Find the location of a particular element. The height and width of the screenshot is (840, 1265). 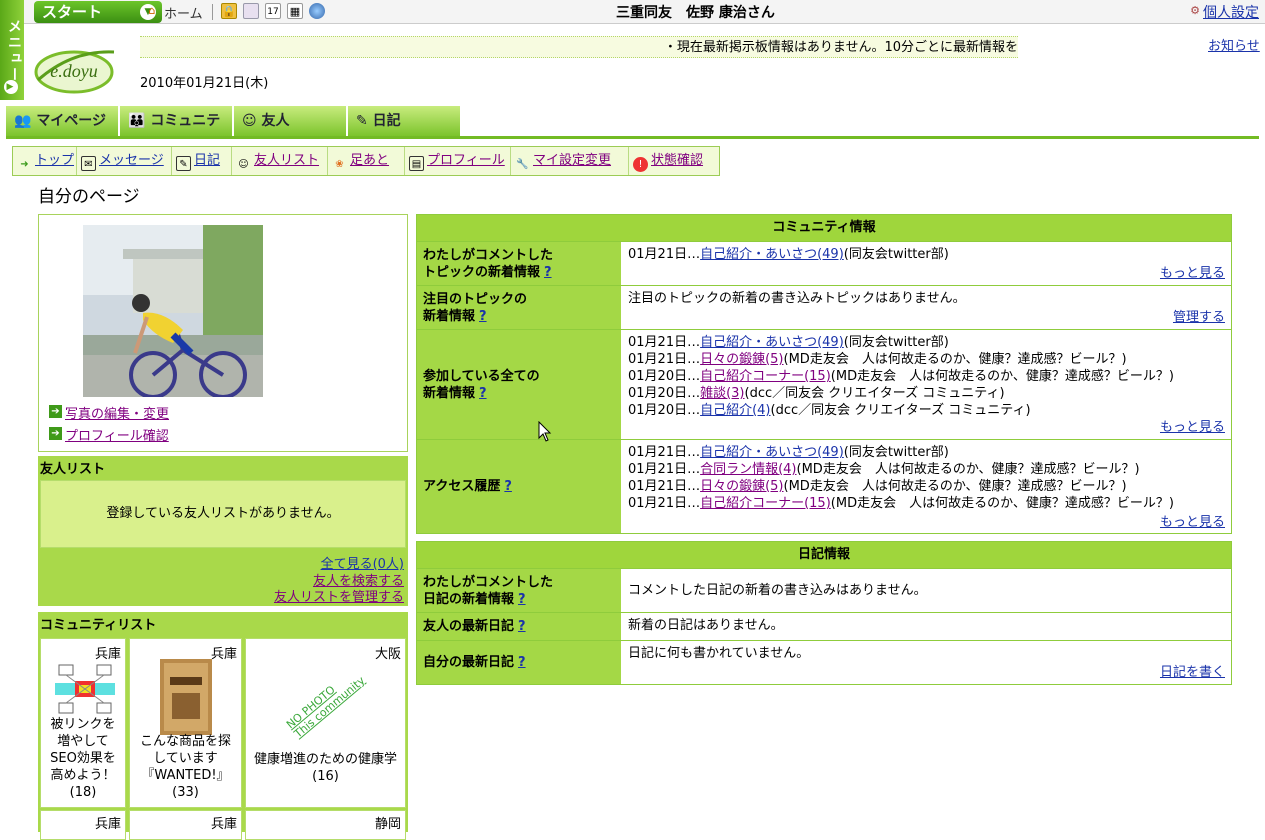

notice-link: お知らせ is located at coordinates (1234, 44).